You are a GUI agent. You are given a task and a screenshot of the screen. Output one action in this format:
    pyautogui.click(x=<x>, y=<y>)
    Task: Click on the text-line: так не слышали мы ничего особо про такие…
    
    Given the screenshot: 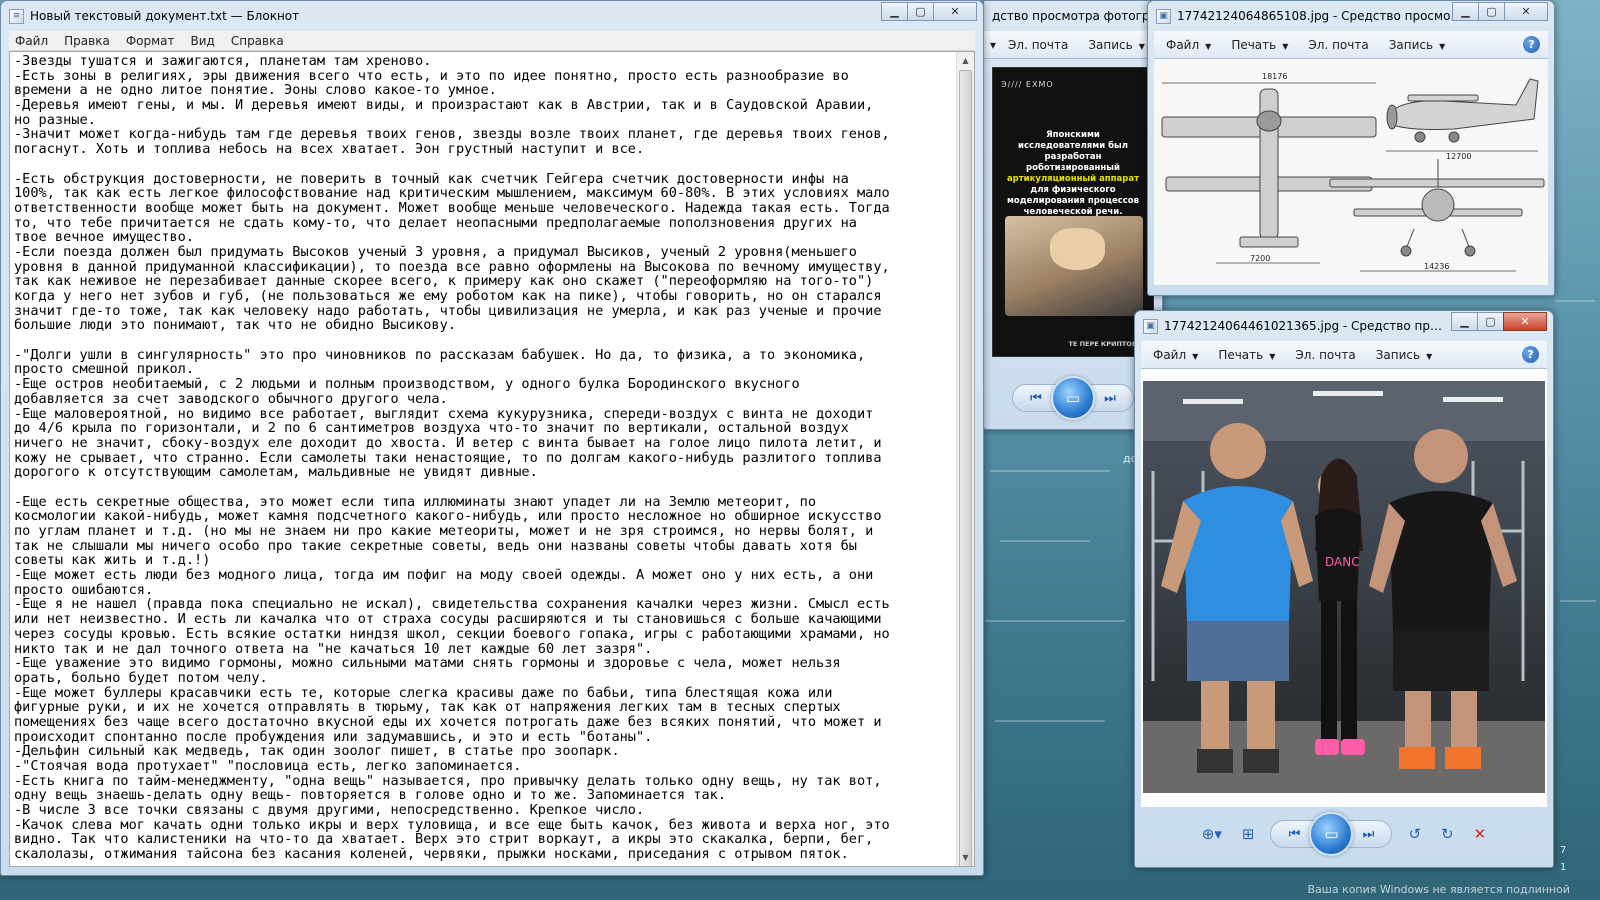 What is the action you would take?
    pyautogui.click(x=435, y=545)
    